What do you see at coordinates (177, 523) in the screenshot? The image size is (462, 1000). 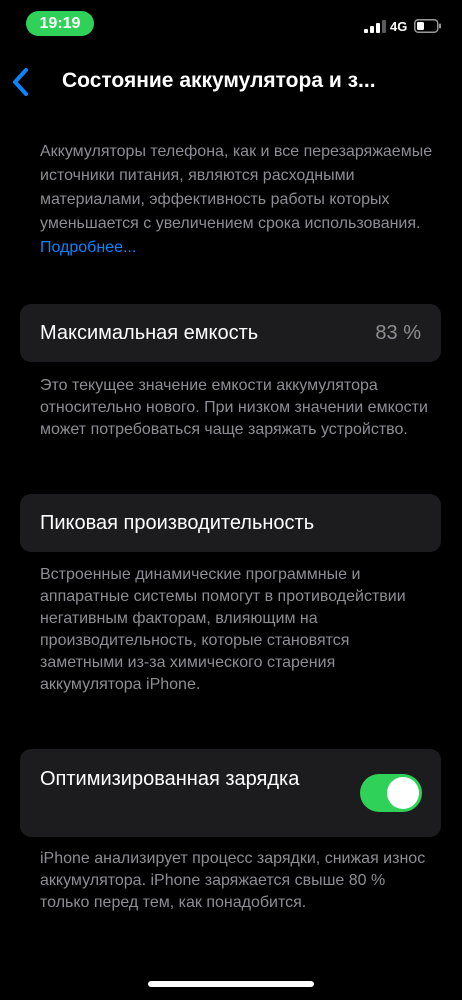 I see `peak-performance-label: Пиковая производительность` at bounding box center [177, 523].